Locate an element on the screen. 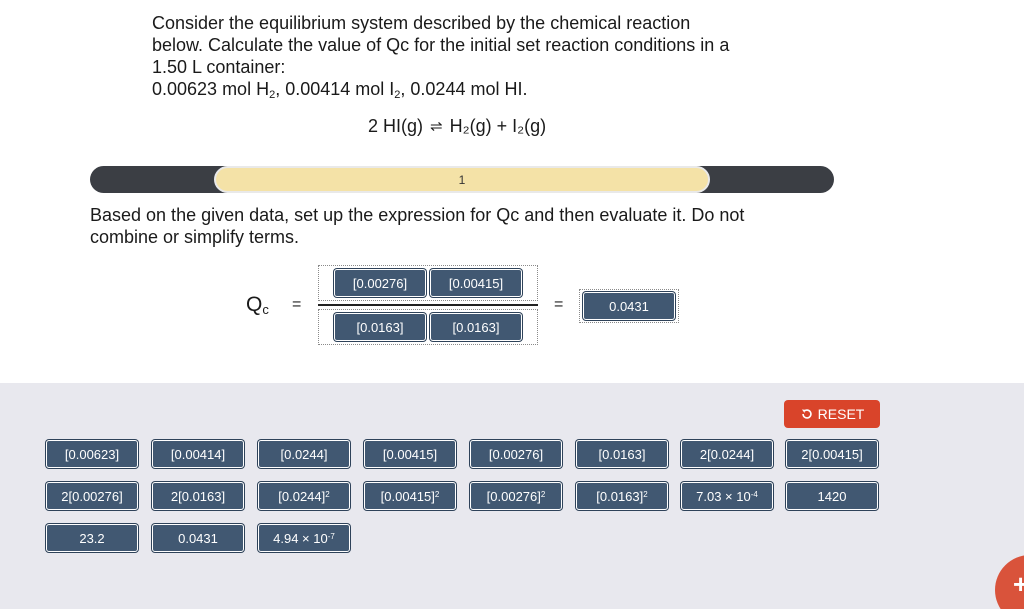 The width and height of the screenshot is (1024, 609). reaction-equation: 2 HI(g) ⇌ H₂(g) + I₂(g) is located at coordinates (457, 126).